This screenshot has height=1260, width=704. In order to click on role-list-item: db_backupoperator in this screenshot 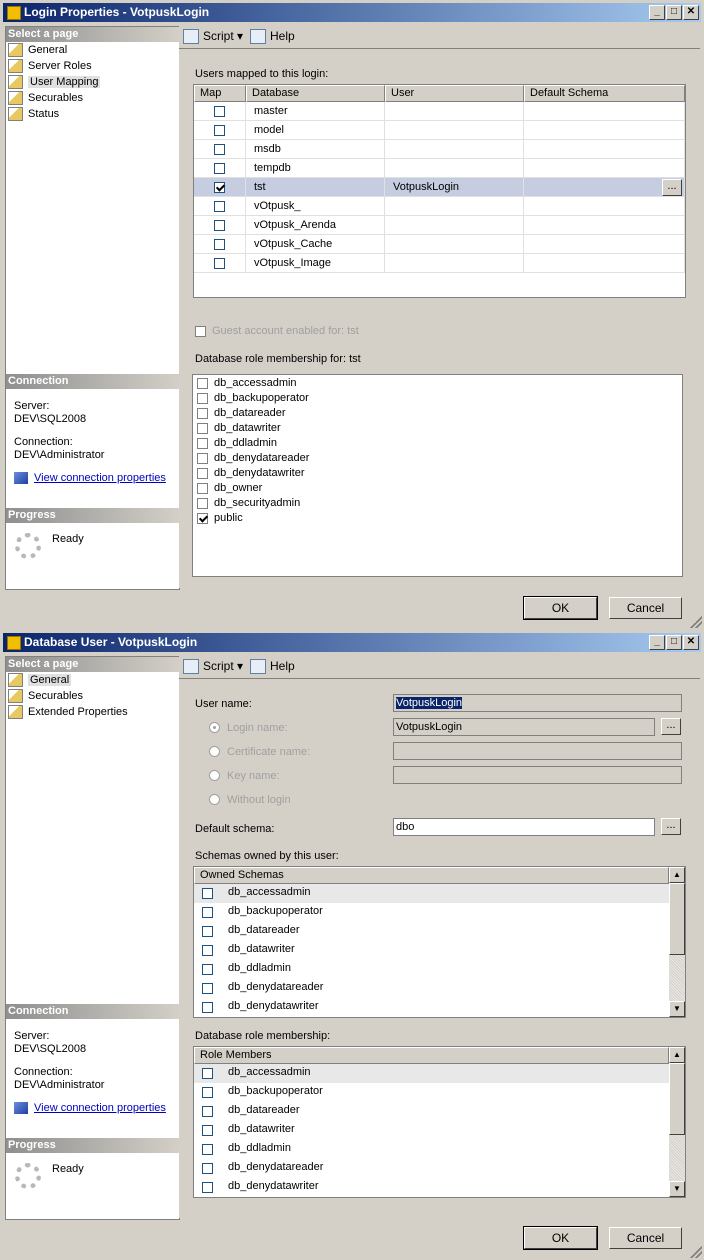, I will do `click(253, 398)`.